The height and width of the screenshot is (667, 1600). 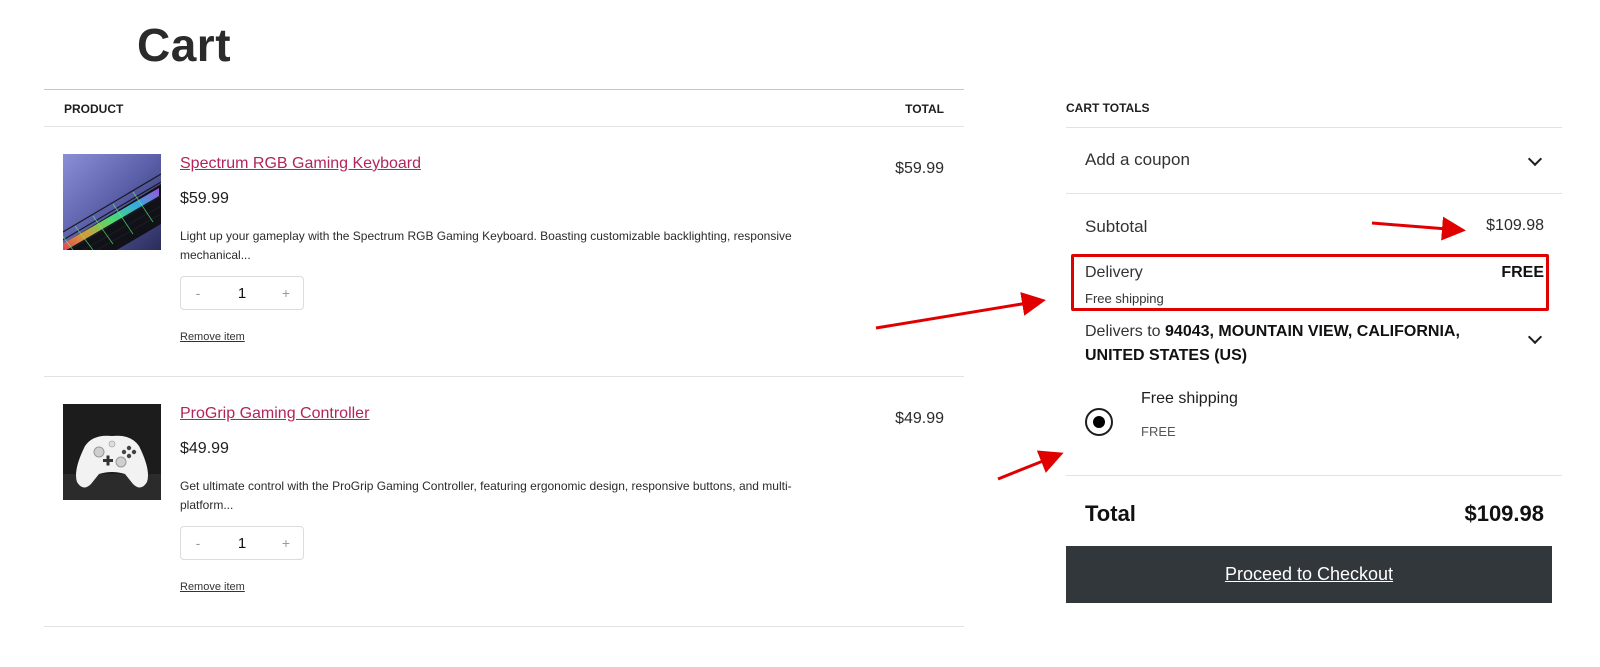 I want to click on page-title: Cart, so click(x=184, y=45).